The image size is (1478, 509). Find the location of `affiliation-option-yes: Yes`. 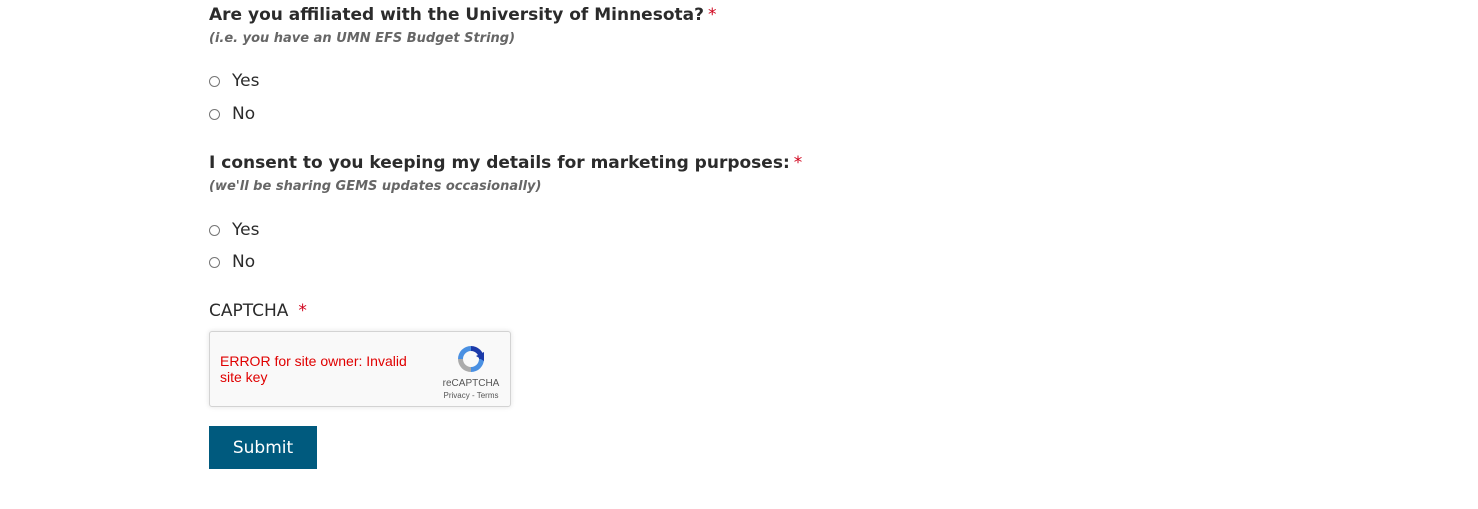

affiliation-option-yes: Yes is located at coordinates (234, 81).